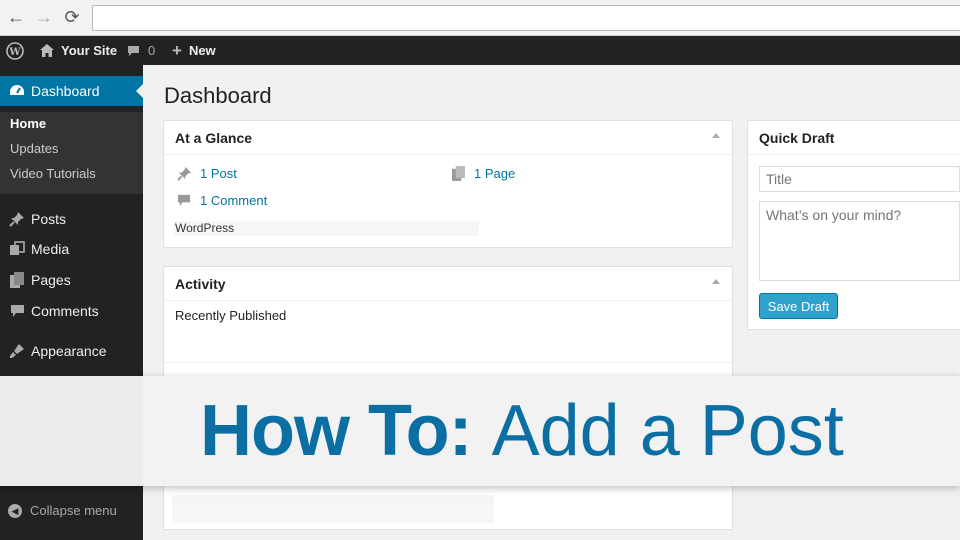  I want to click on sidebar-item-appearance: Appearance, so click(71, 351).